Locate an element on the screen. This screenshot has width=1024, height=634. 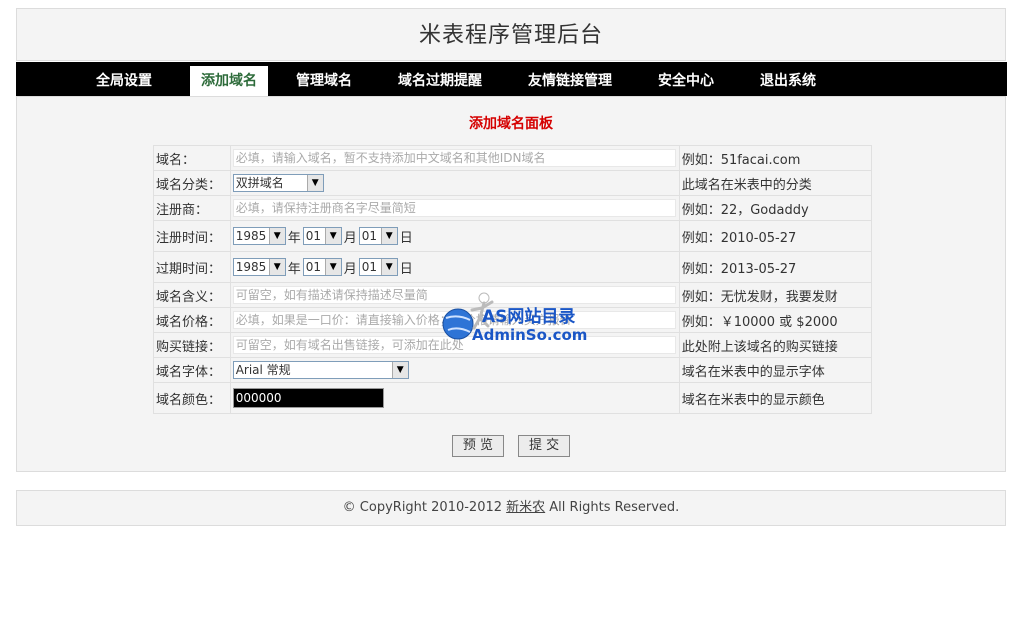
exp-date-label: 过期时间： is located at coordinates (192, 267).